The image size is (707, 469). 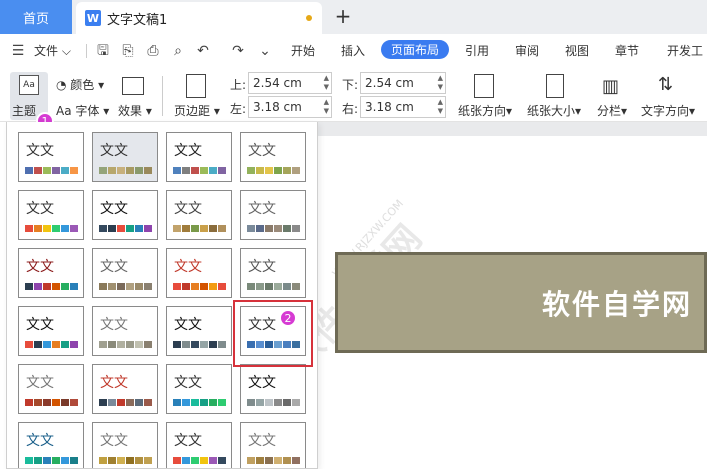 What do you see at coordinates (238, 51) in the screenshot?
I see `redo-icon: ↷` at bounding box center [238, 51].